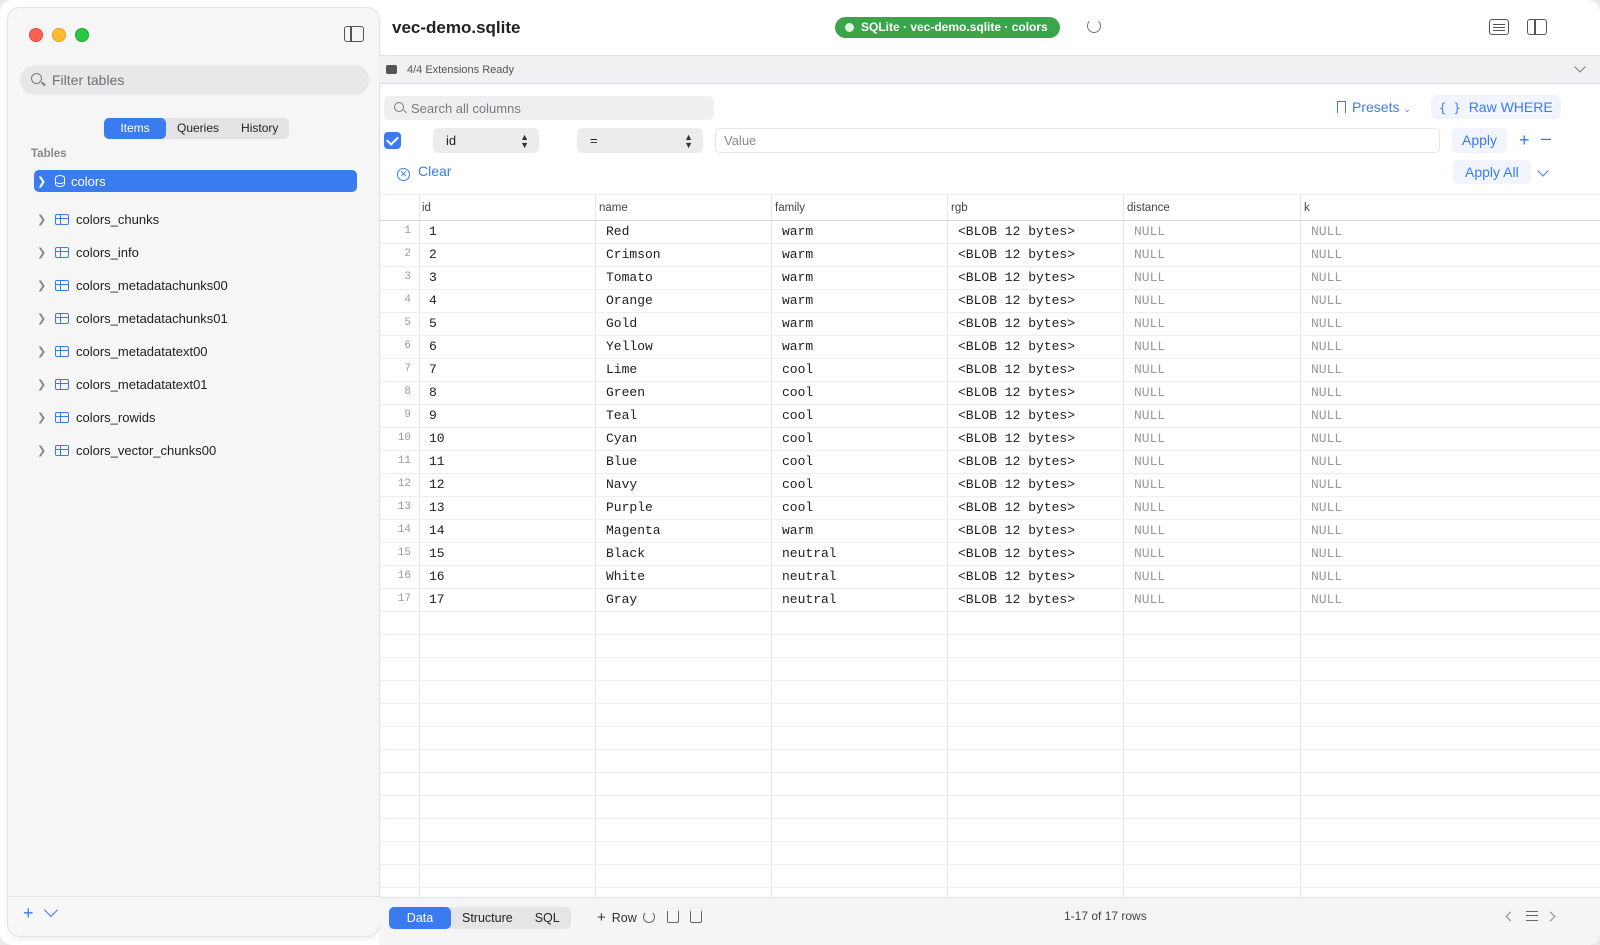 This screenshot has height=945, width=1600. What do you see at coordinates (621, 438) in the screenshot?
I see `cell-name: Cyan` at bounding box center [621, 438].